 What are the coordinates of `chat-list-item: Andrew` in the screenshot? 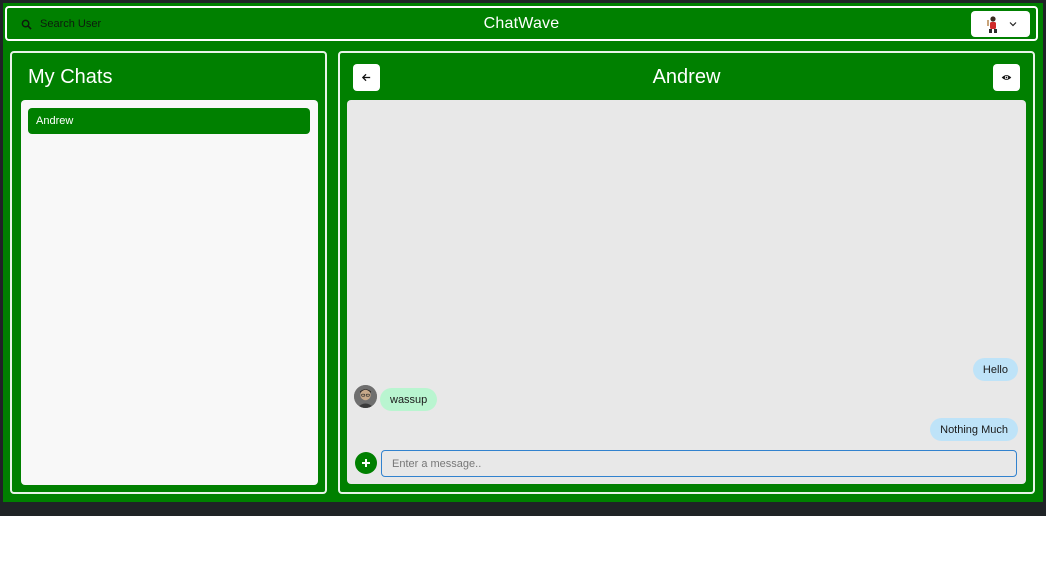 It's located at (169, 121).